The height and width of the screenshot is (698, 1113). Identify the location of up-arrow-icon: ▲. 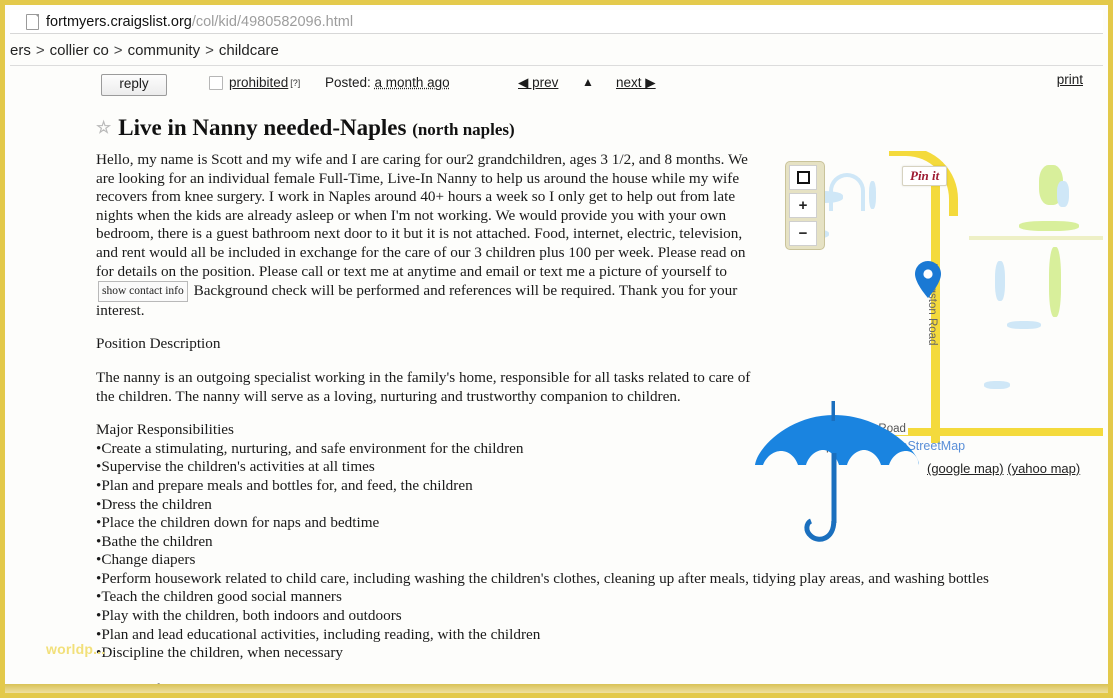
(588, 82).